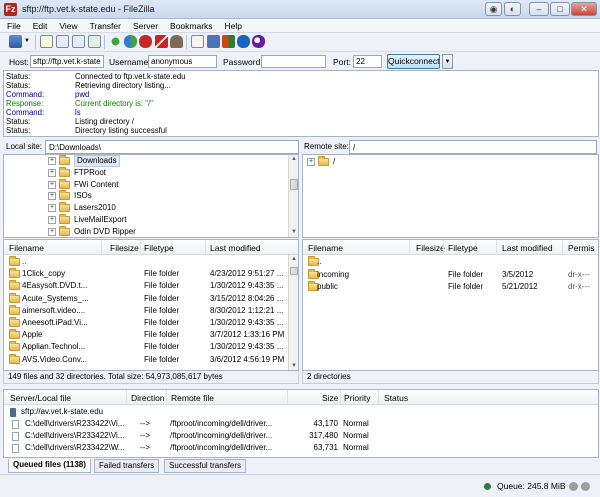 The image size is (600, 497). What do you see at coordinates (145, 41) in the screenshot?
I see `cancel-icon` at bounding box center [145, 41].